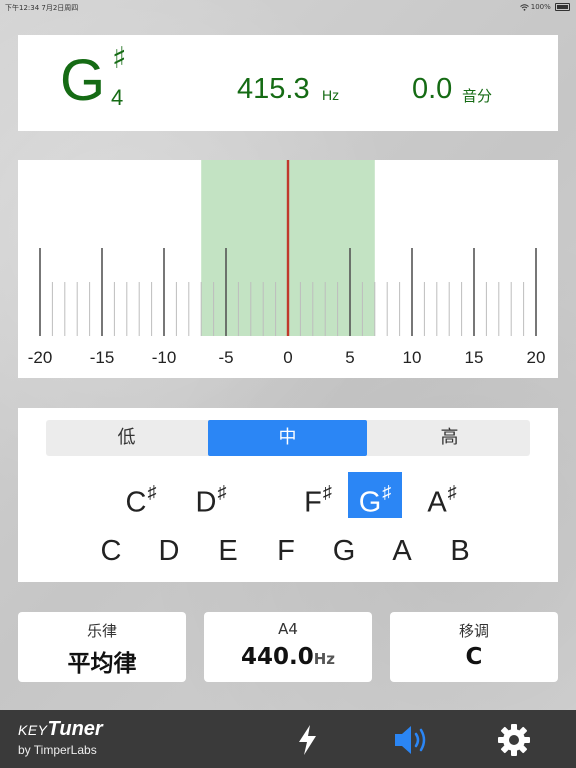 Image resolution: width=576 pixels, height=768 pixels. Describe the element at coordinates (562, 7) in the screenshot. I see `battery-icon` at that location.